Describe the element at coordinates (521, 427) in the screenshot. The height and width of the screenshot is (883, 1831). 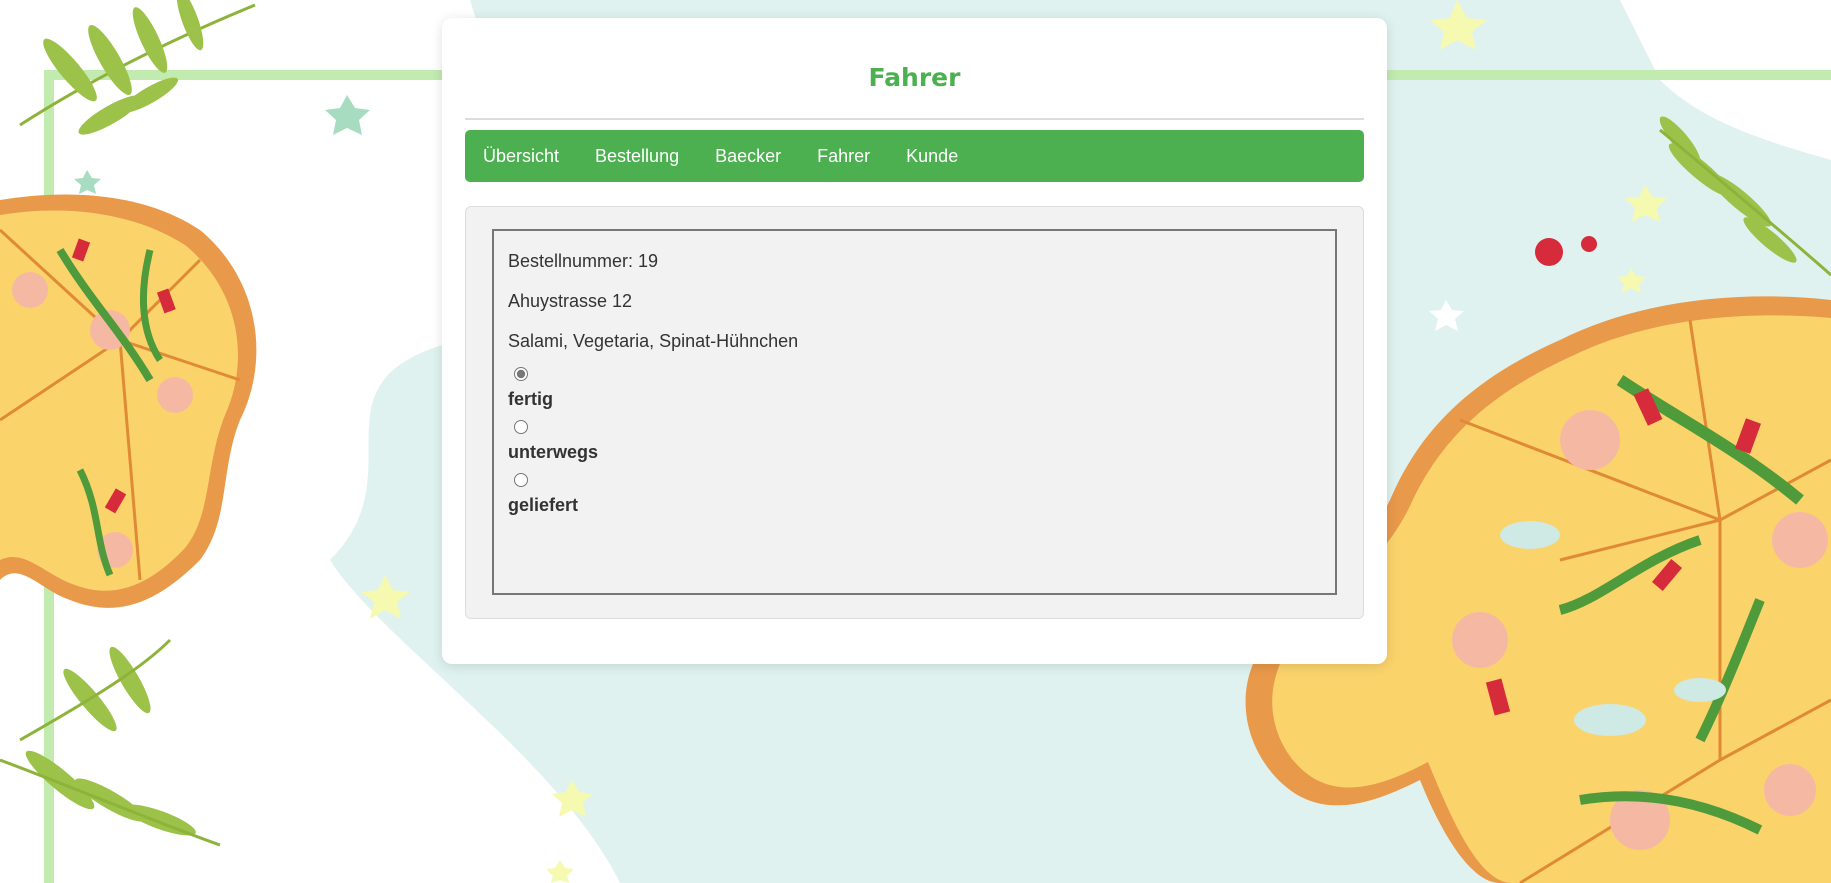
I see `status-radio-unterwegs` at that location.